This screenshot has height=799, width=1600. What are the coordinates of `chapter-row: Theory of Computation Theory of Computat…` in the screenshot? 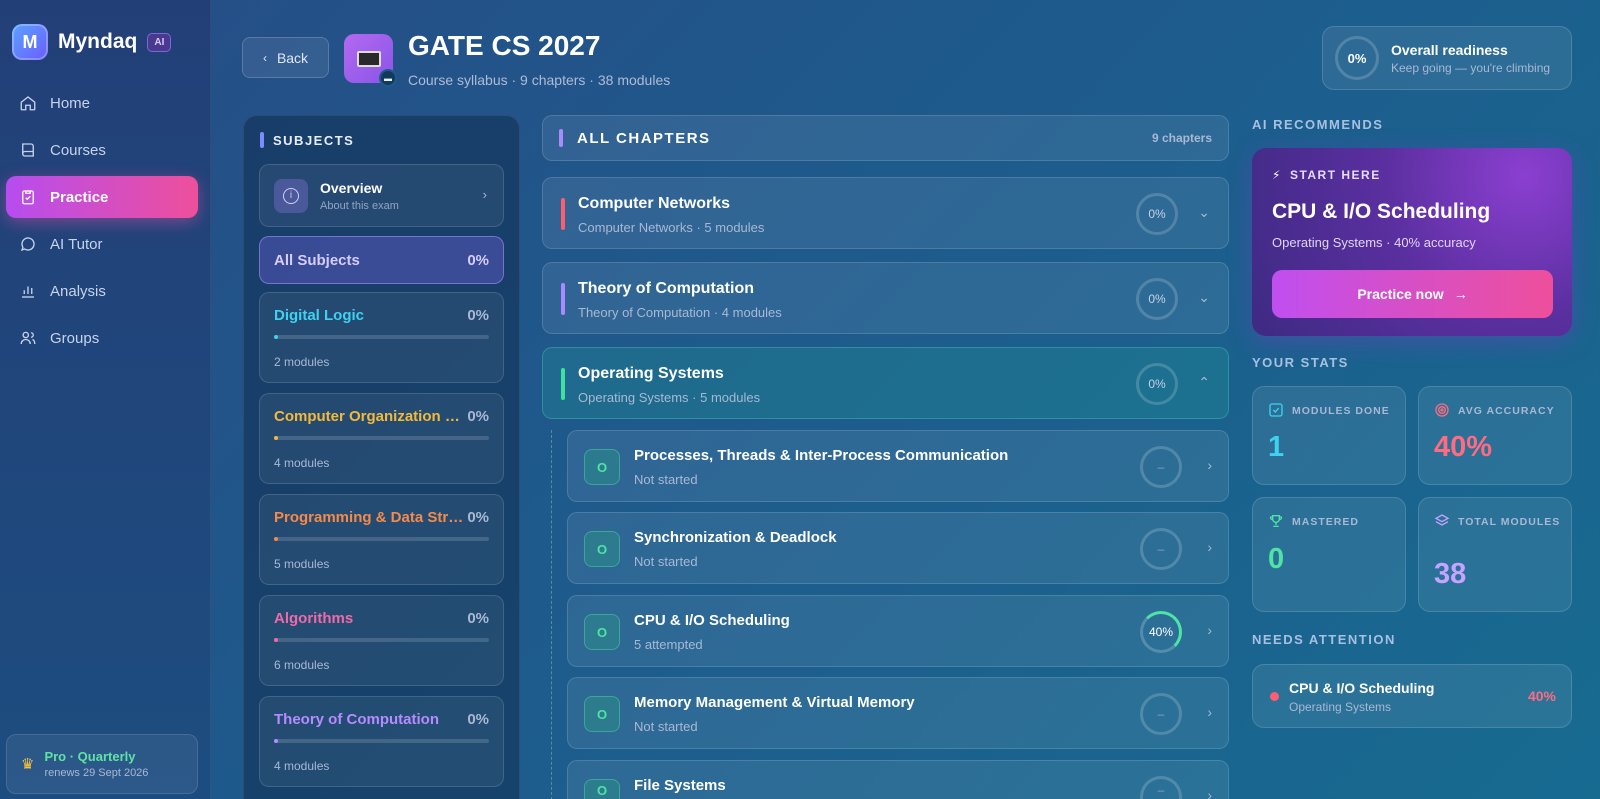 It's located at (885, 298).